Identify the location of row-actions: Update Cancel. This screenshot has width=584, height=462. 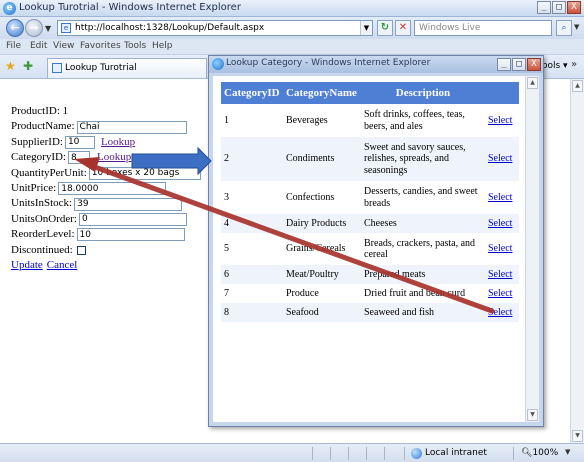
(106, 265).